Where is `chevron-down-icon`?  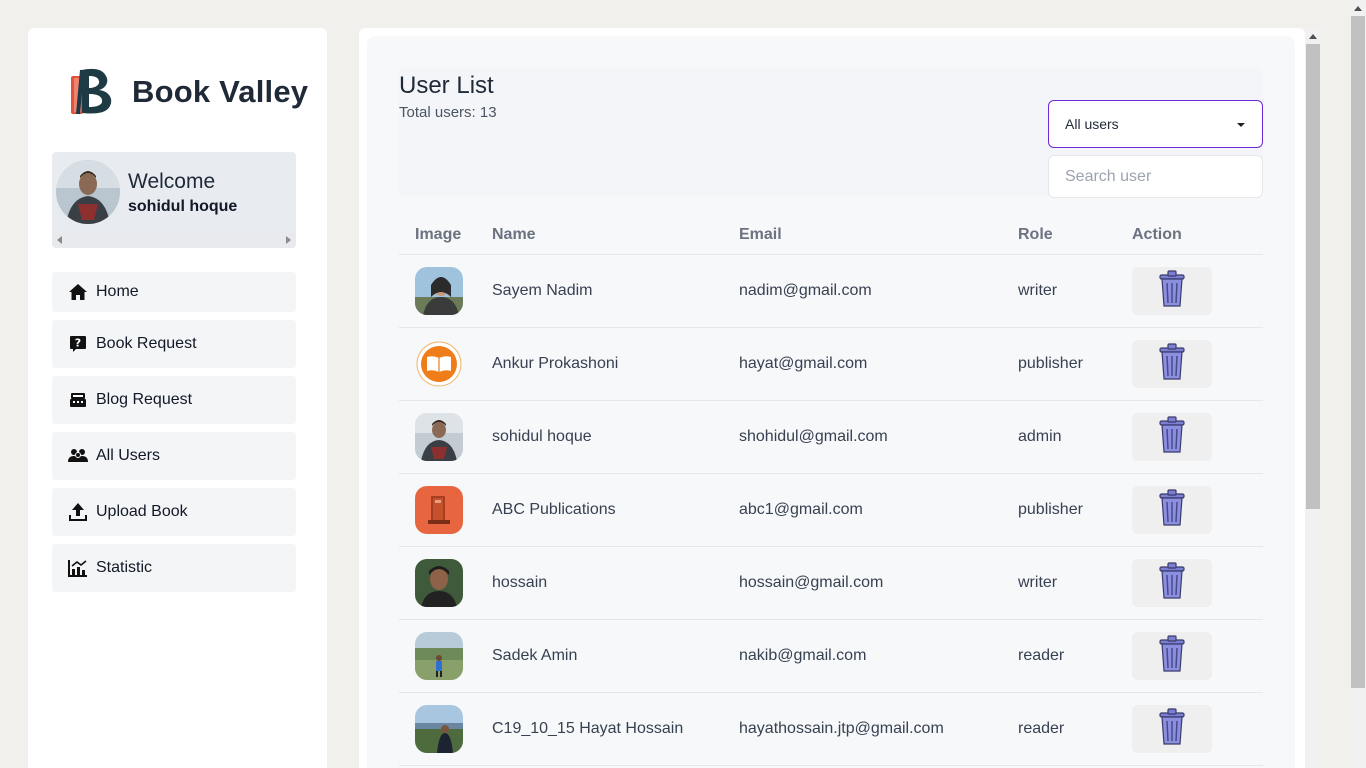 chevron-down-icon is located at coordinates (1241, 125).